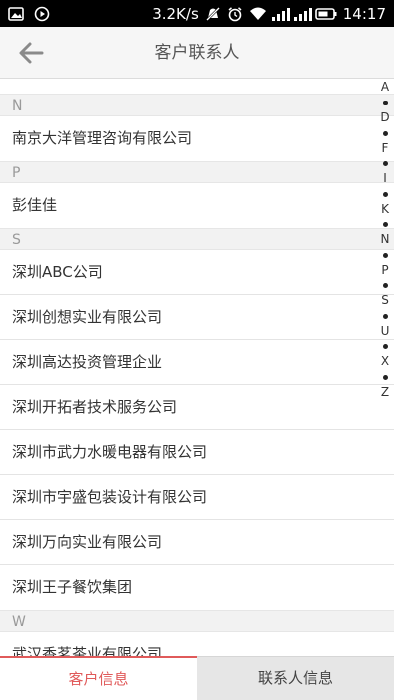  I want to click on index-letter-p: P, so click(384, 271).